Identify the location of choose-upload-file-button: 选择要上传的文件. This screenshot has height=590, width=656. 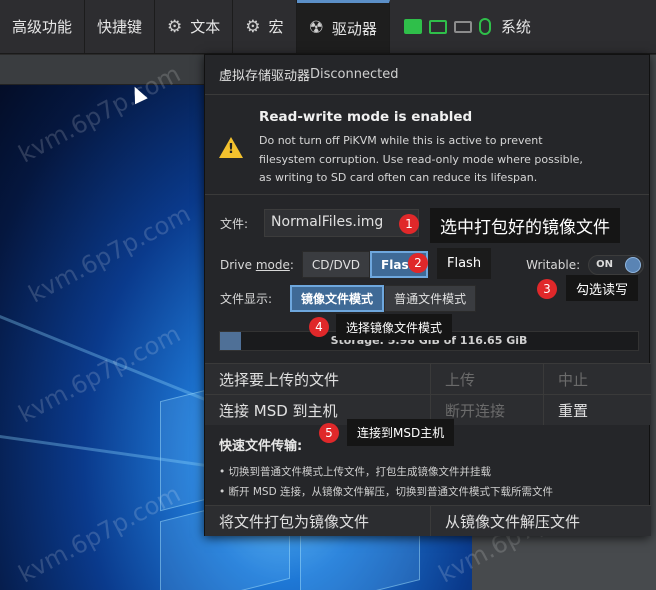
(318, 379).